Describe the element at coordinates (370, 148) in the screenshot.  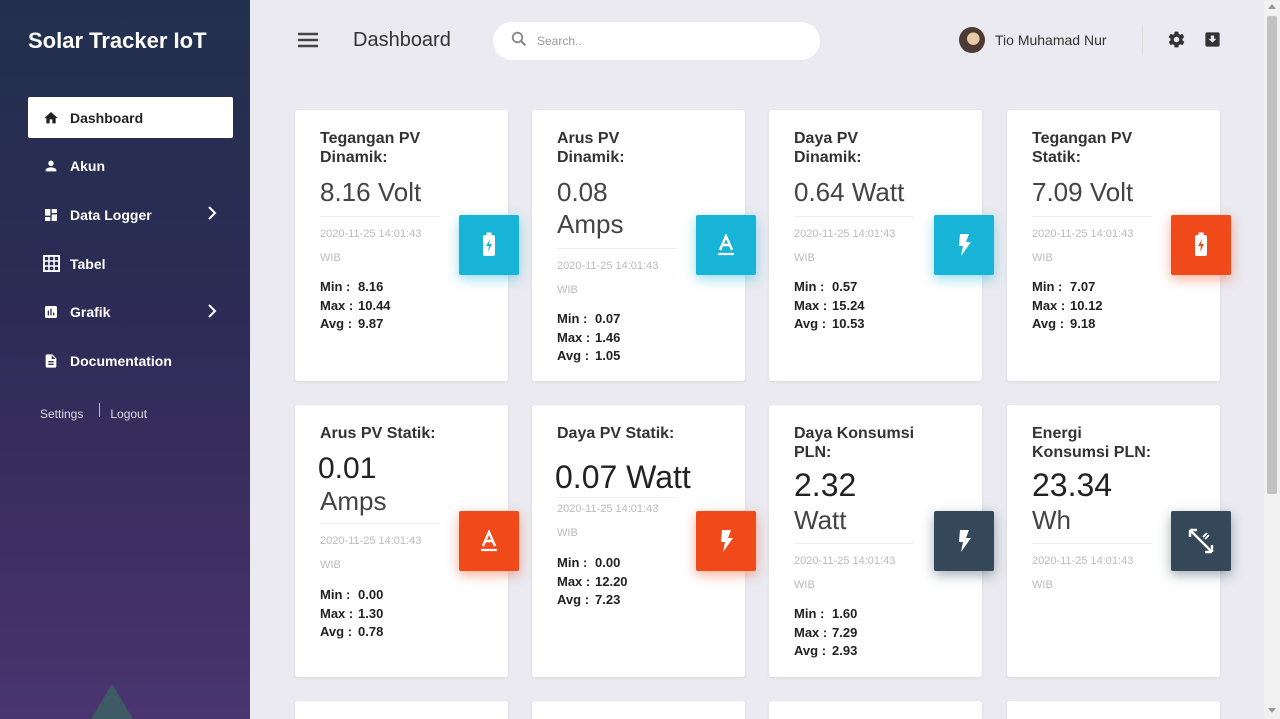
I see `card-title: Tegangan PV Dinamik:` at that location.